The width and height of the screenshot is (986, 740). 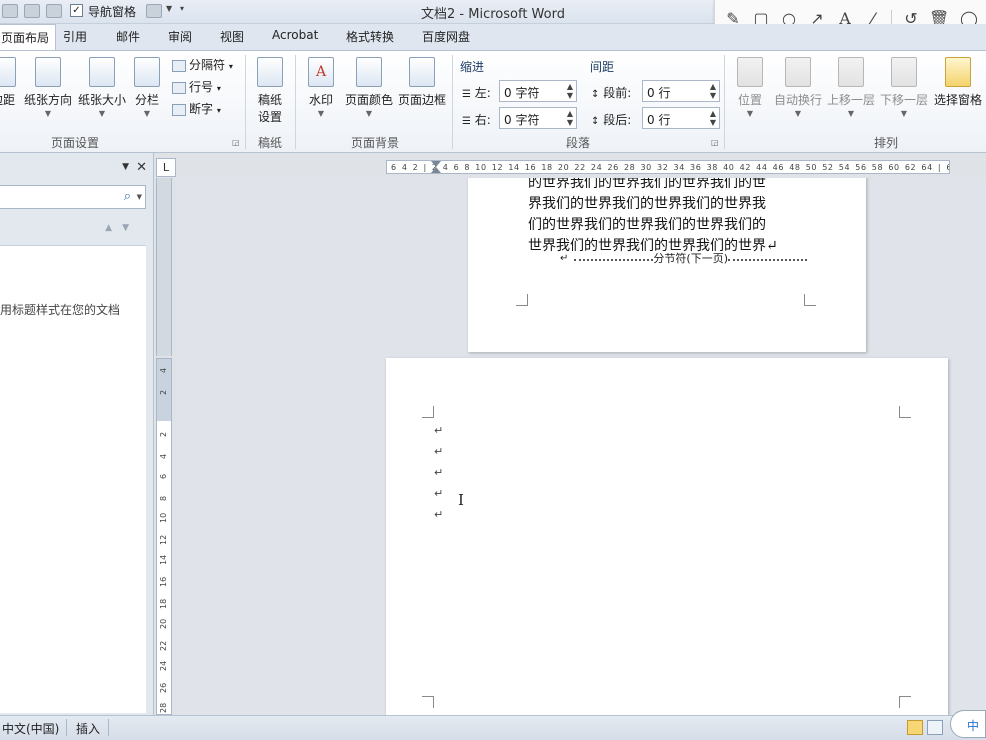 I want to click on search-icon: ⌕, so click(x=127, y=196).